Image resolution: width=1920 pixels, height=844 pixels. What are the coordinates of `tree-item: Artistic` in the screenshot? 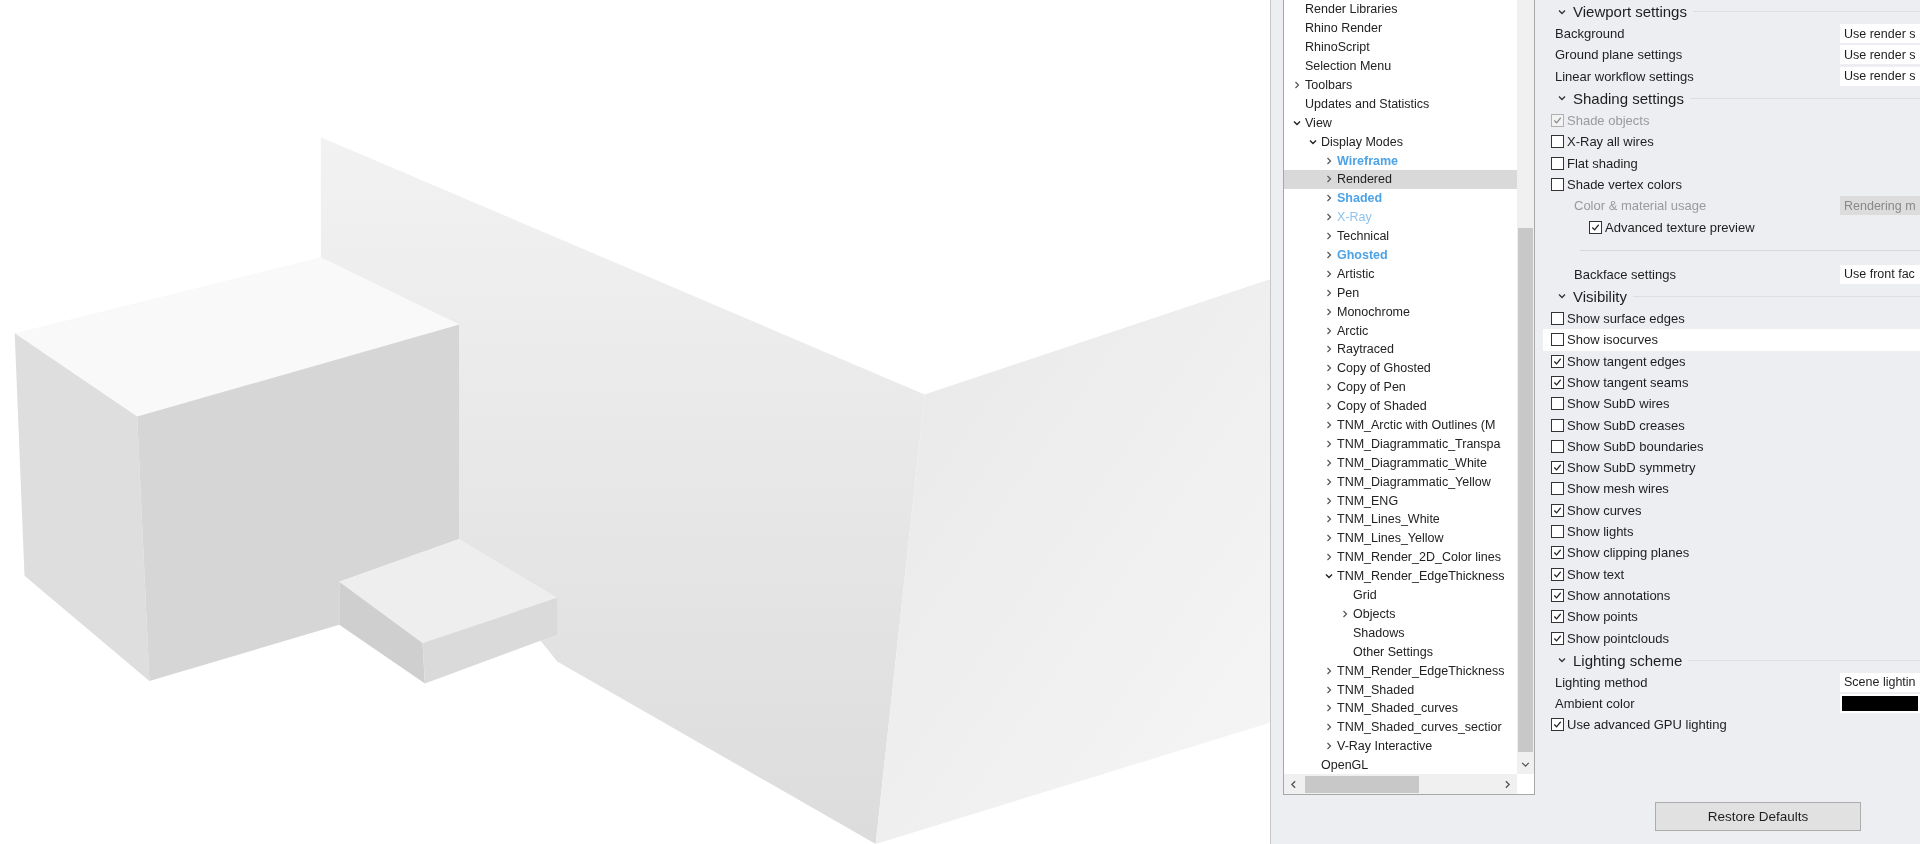 It's located at (1400, 274).